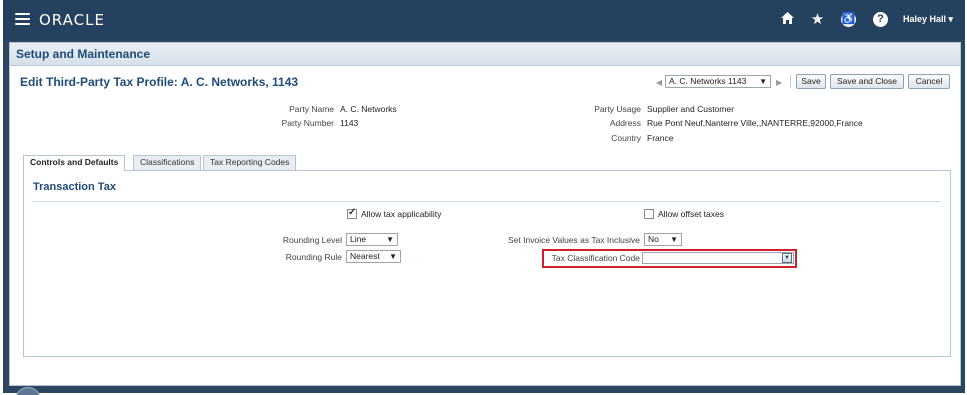  What do you see at coordinates (649, 214) in the screenshot?
I see `allow-offset-taxes-checkbox` at bounding box center [649, 214].